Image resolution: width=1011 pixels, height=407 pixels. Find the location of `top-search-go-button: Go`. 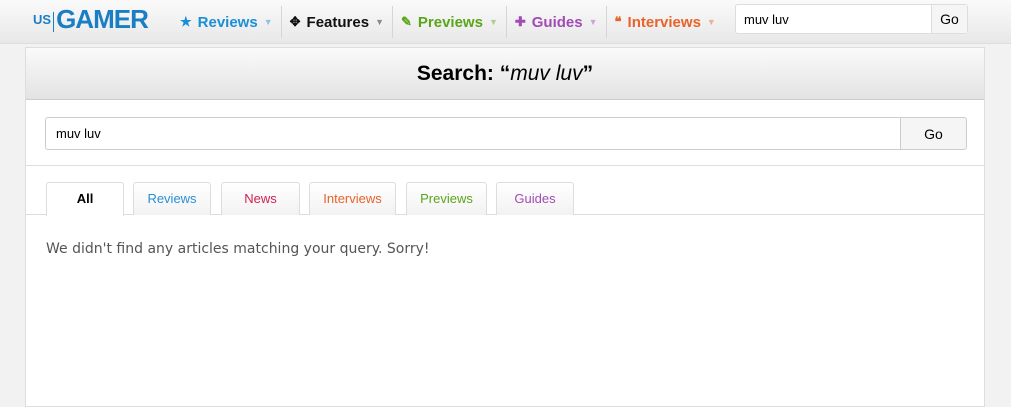

top-search-go-button: Go is located at coordinates (949, 19).